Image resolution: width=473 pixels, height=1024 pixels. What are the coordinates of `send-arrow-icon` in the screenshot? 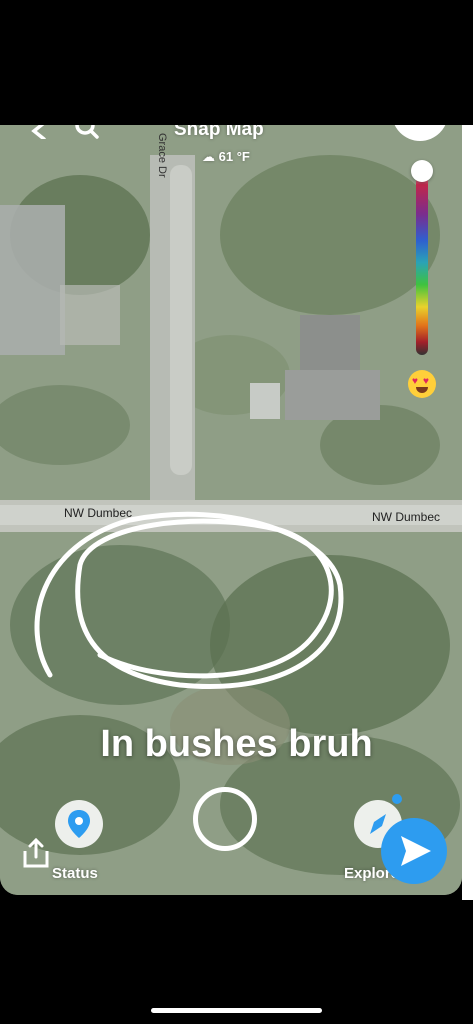 It's located at (416, 851).